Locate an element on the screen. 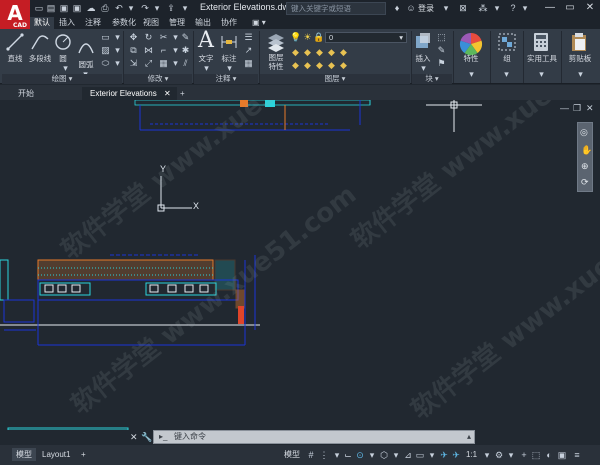 This screenshot has width=600, height=465. modify-panel-title: 修改 ▾ is located at coordinates (158, 79).